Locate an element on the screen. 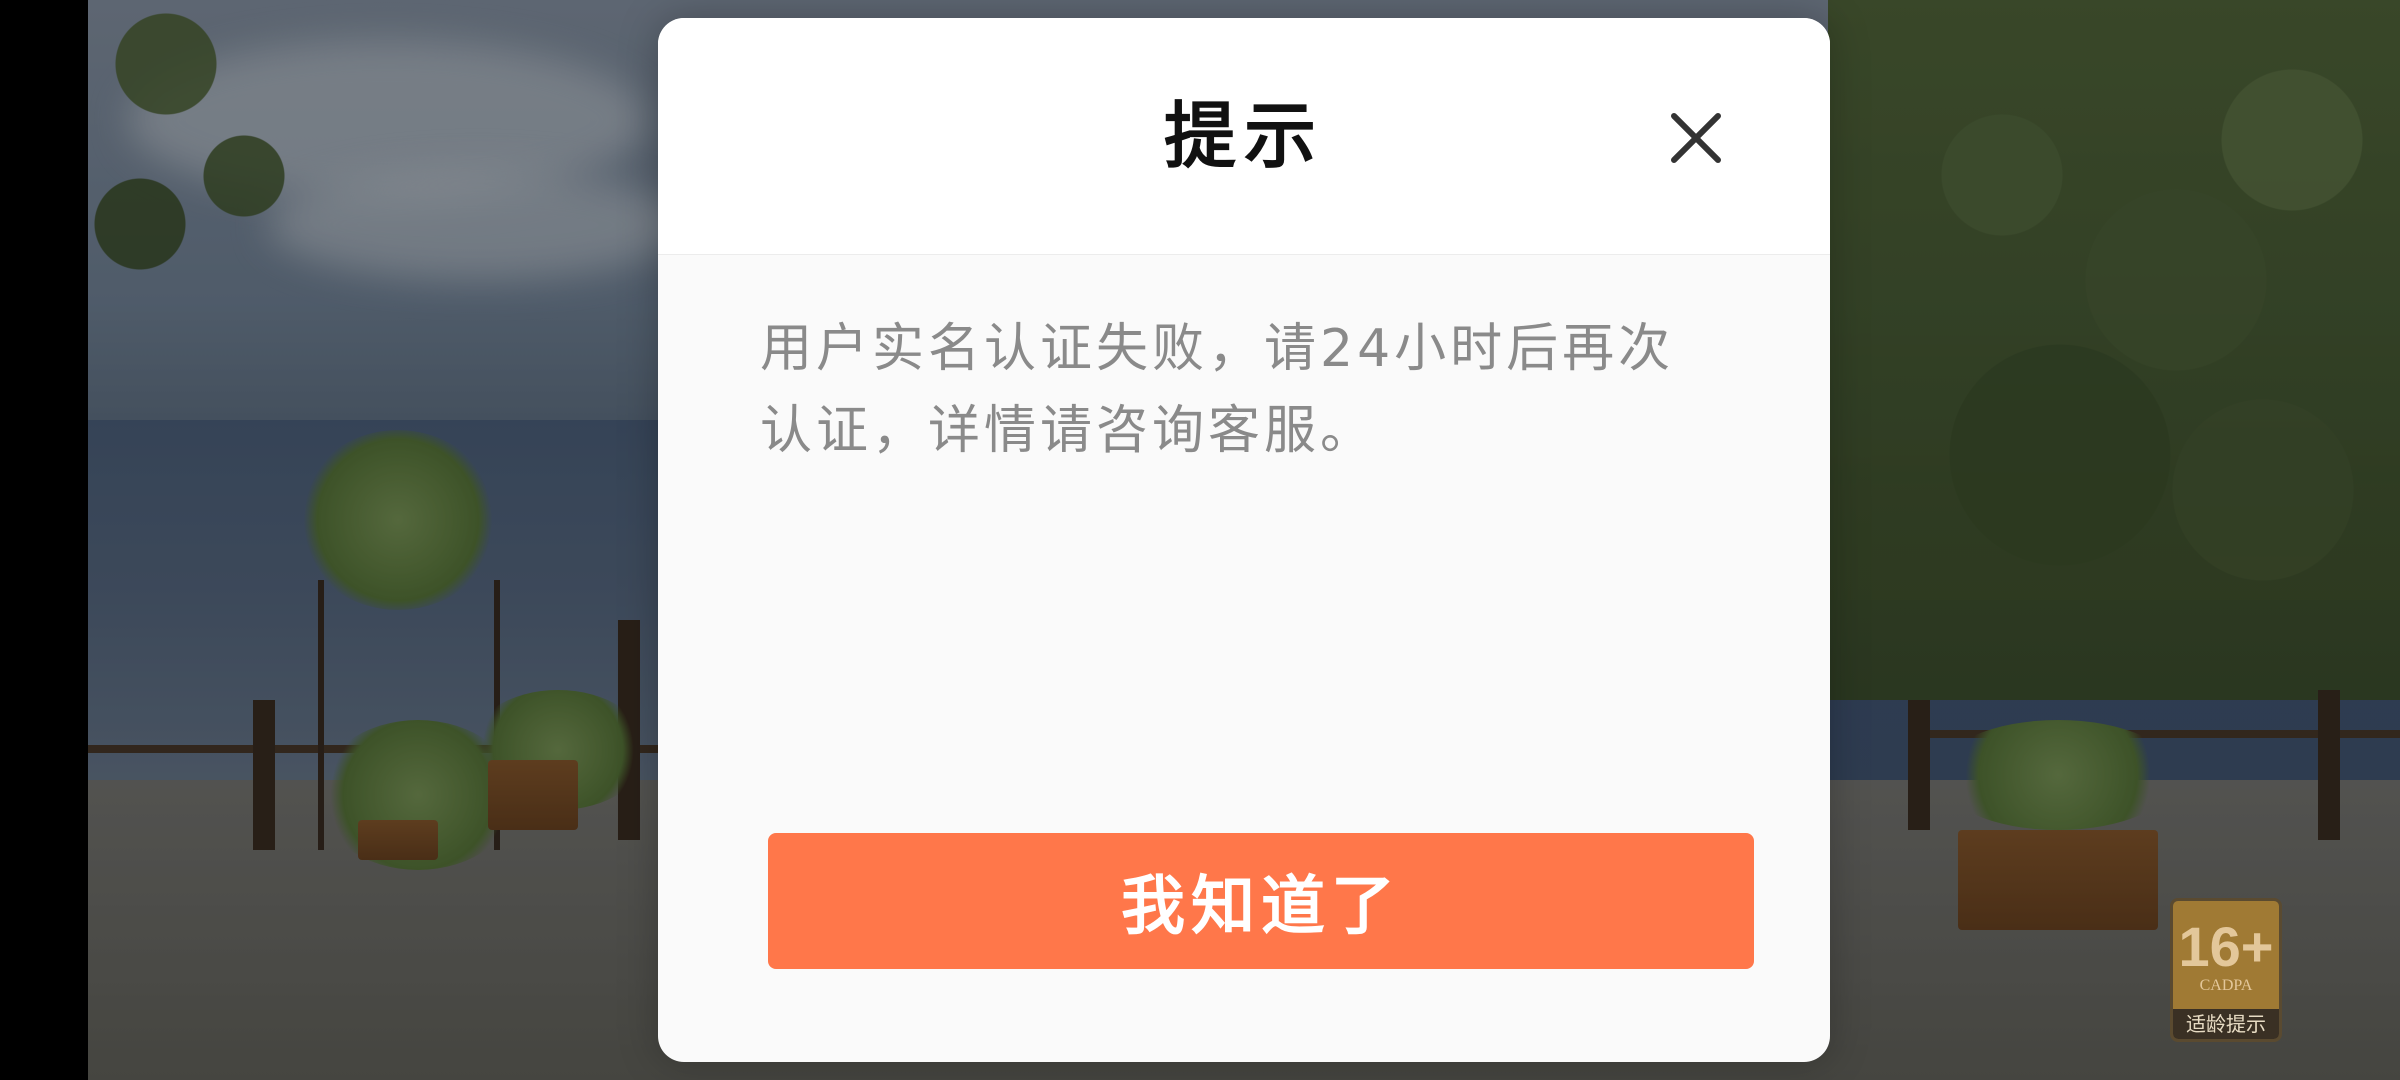  dialog-title: 提示 is located at coordinates (1243, 136).